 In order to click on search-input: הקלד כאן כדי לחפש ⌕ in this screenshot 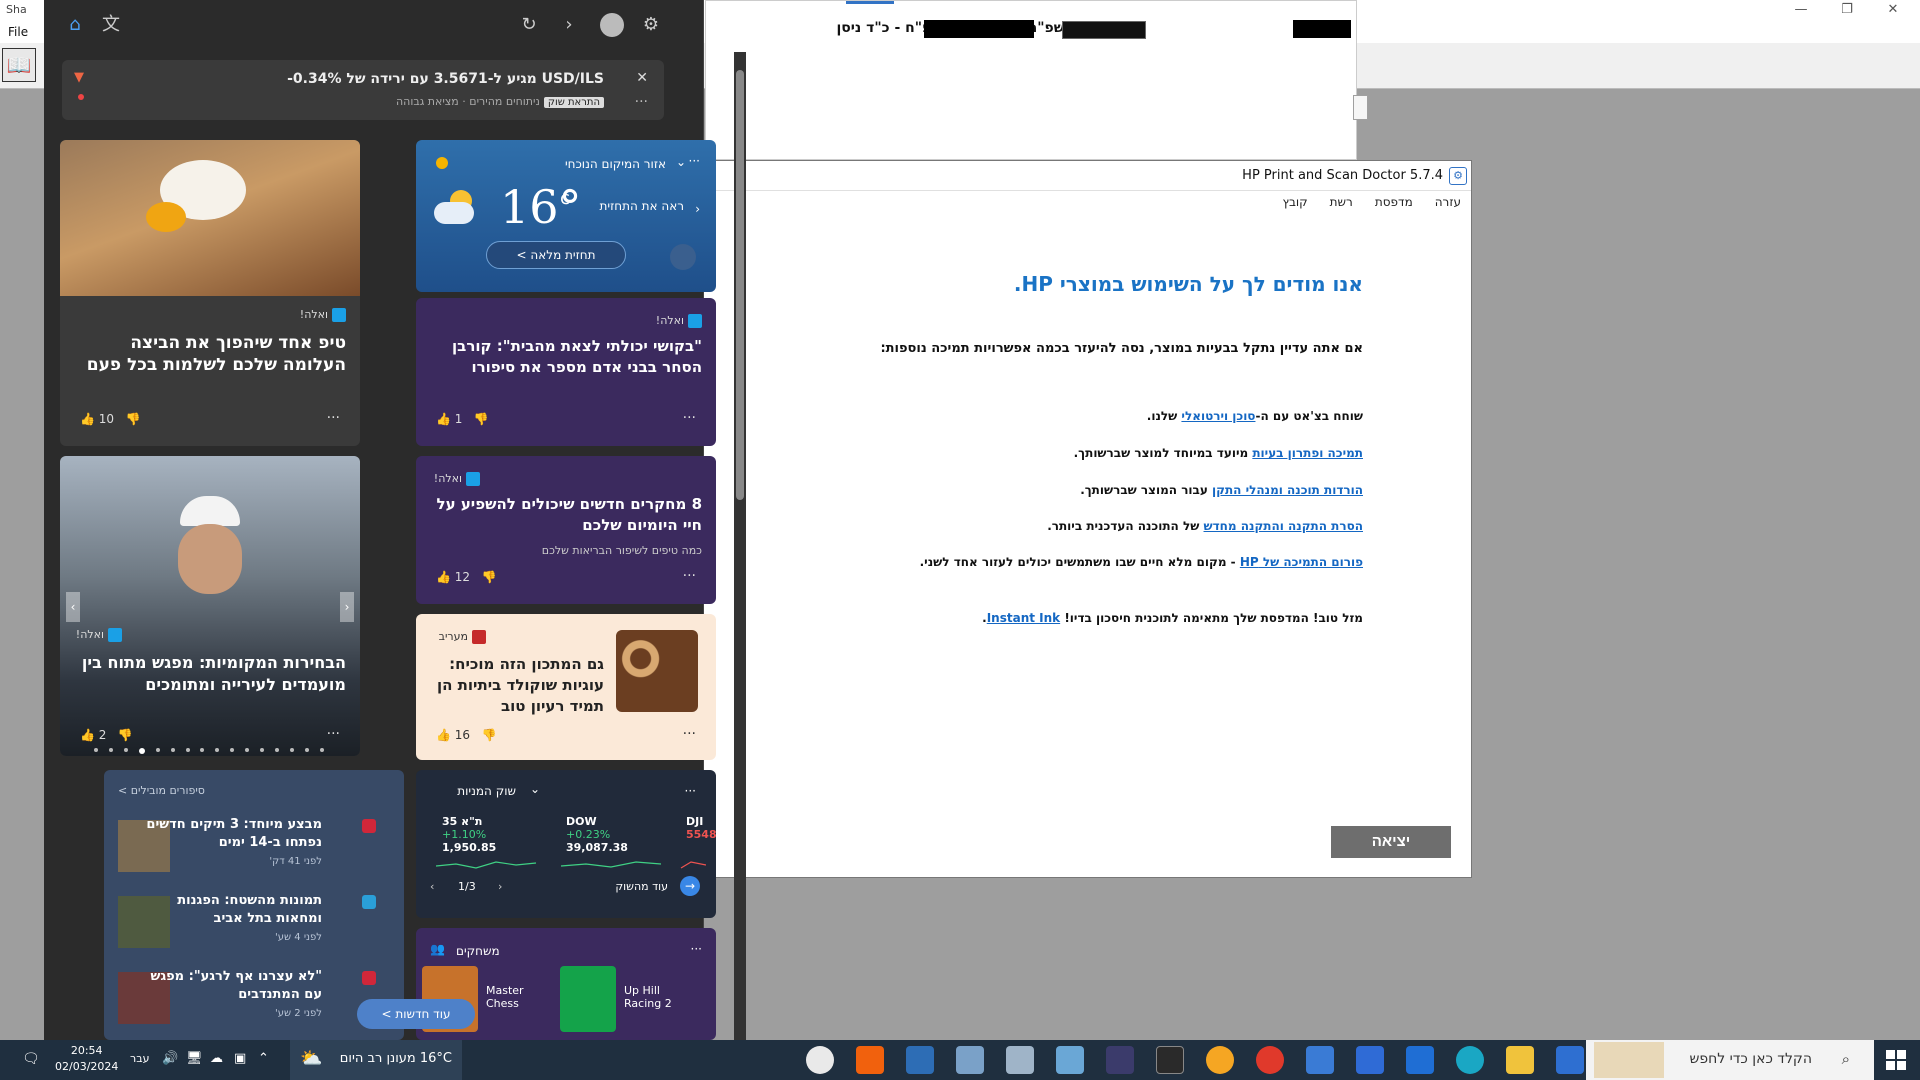, I will do `click(1730, 1060)`.